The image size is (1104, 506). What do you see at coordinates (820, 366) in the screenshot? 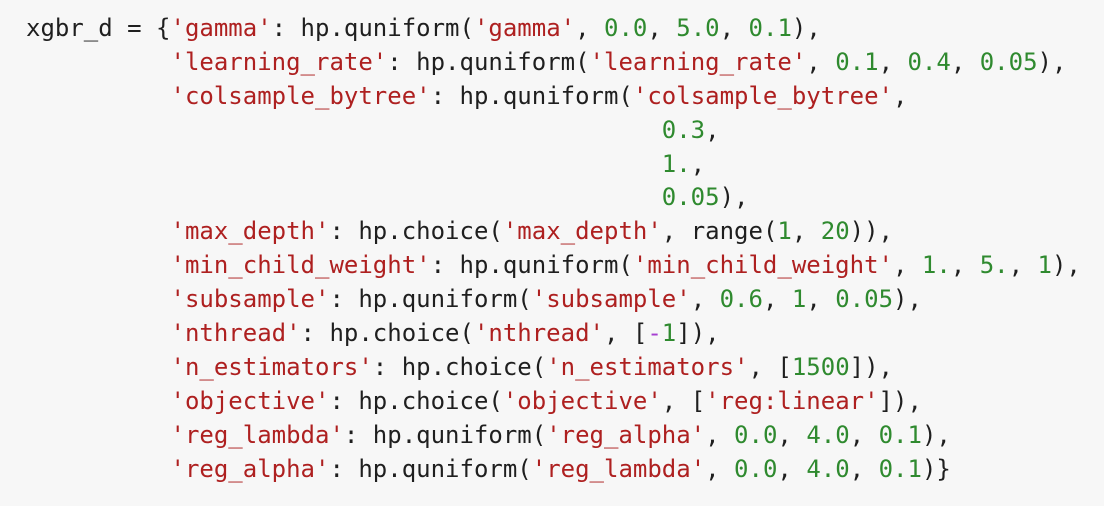
I see `number-token: 1500` at bounding box center [820, 366].